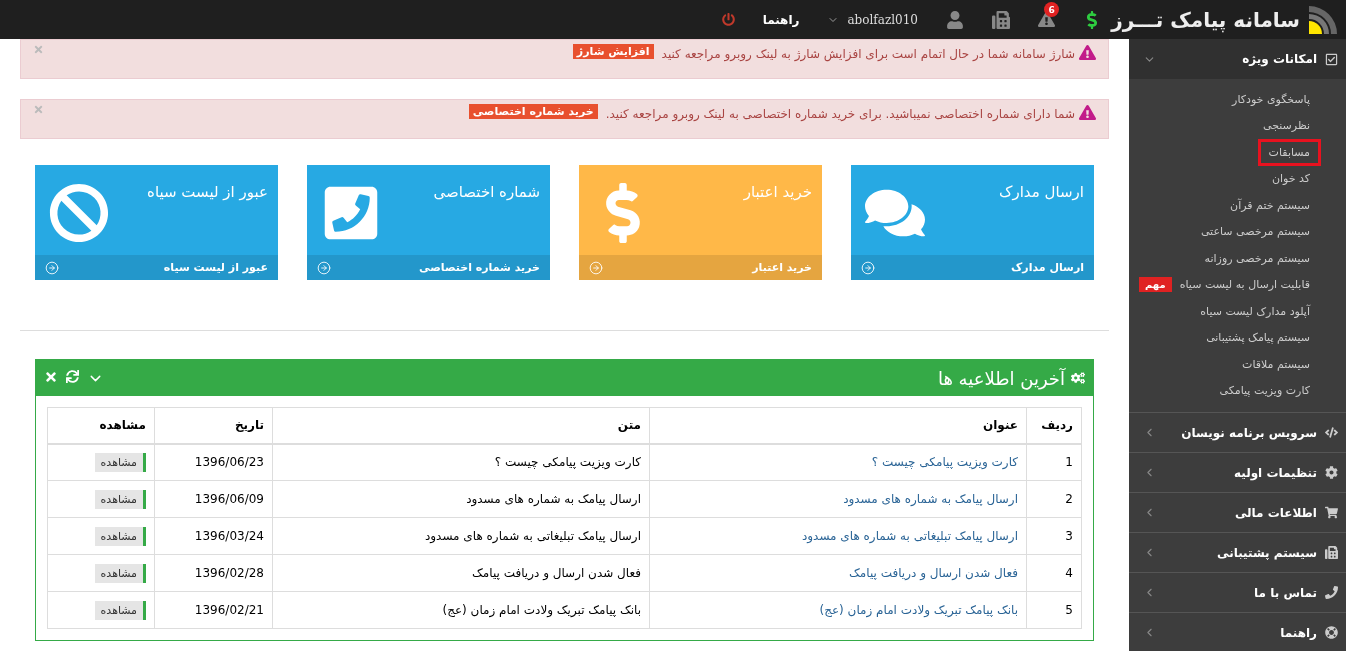  I want to click on username: abolfazl010, so click(882, 19).